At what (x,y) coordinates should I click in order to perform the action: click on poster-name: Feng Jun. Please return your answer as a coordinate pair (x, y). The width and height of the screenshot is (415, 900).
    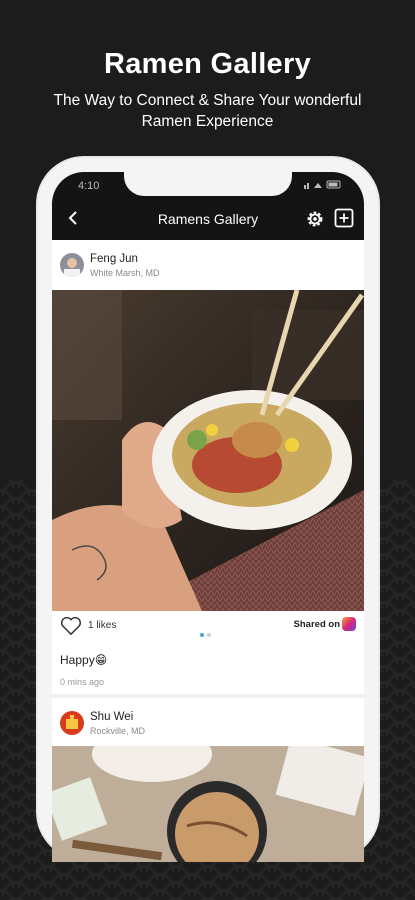
    Looking at the image, I should click on (114, 259).